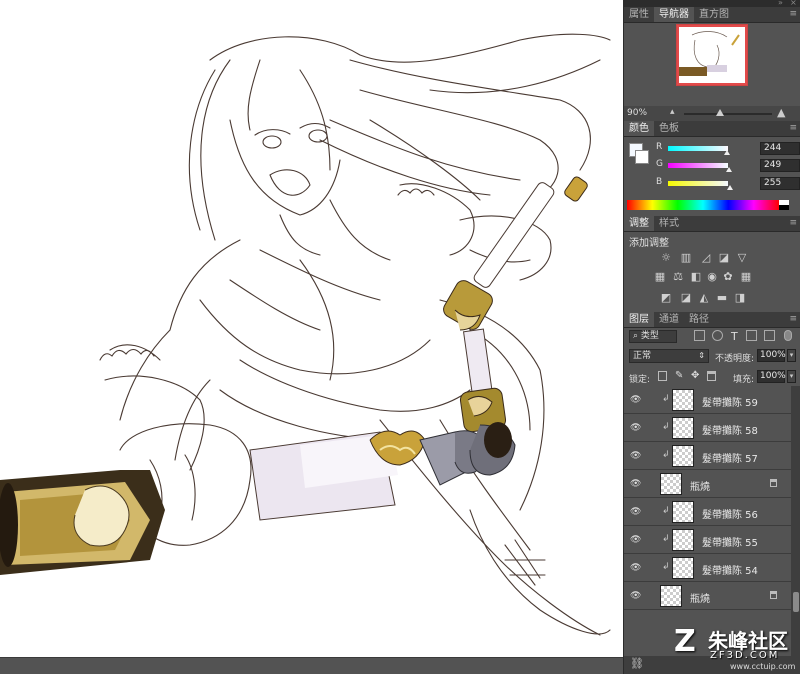 This screenshot has width=800, height=674. Describe the element at coordinates (639, 319) in the screenshot. I see `tab-layers: 图层` at that location.